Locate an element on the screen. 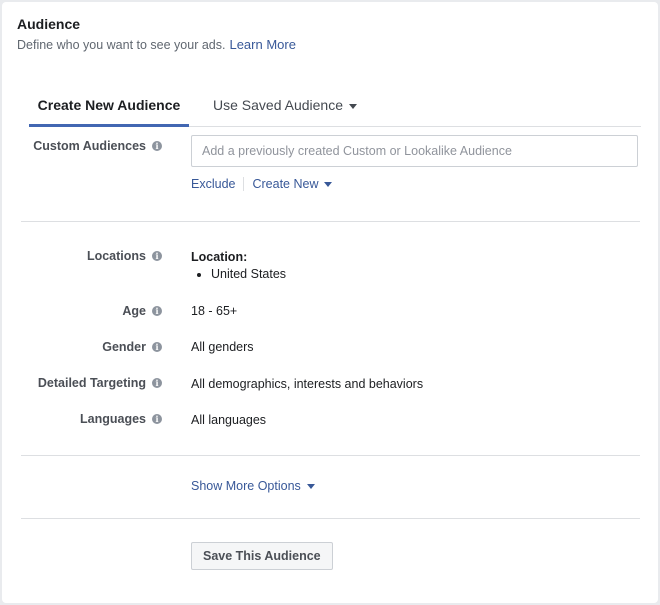  locations-value: Location: United States is located at coordinates (238, 266).